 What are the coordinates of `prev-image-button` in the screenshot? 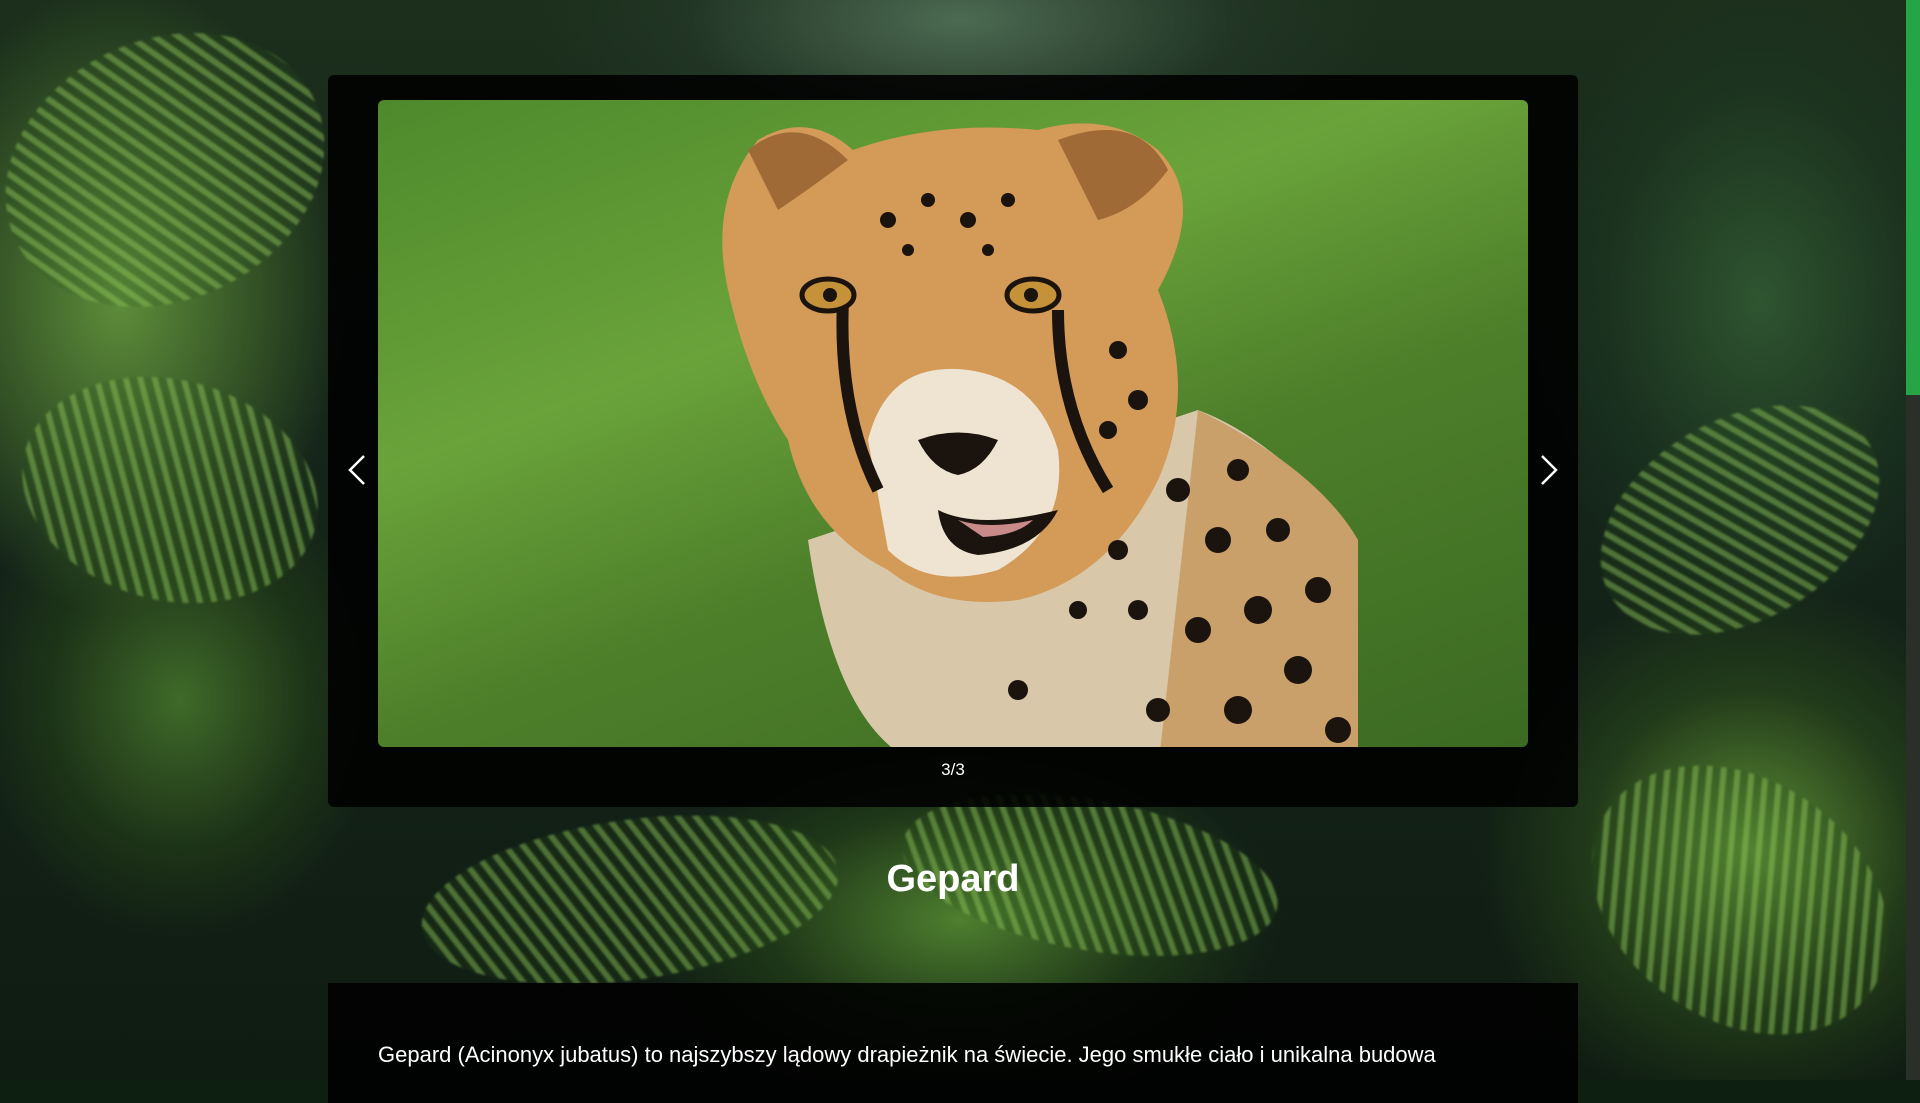 It's located at (357, 470).